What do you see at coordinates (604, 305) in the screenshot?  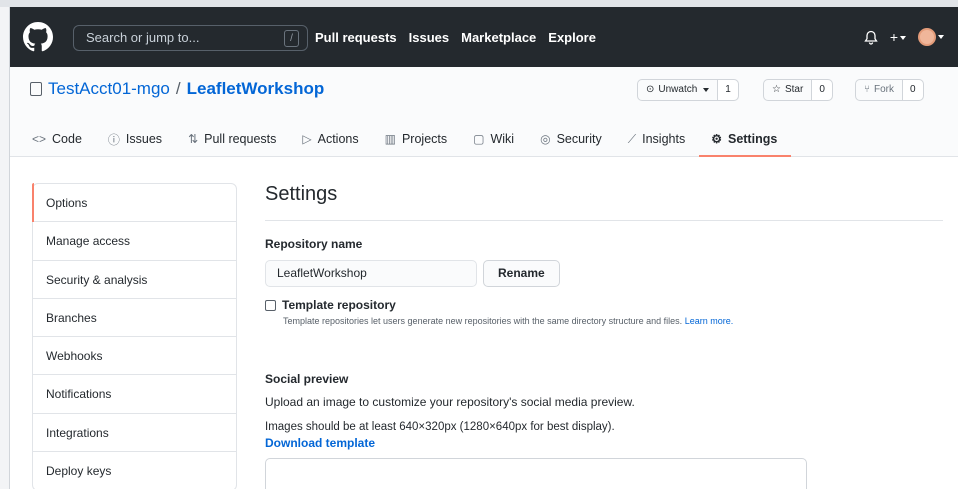 I see `template-repository-row: Template repository` at bounding box center [604, 305].